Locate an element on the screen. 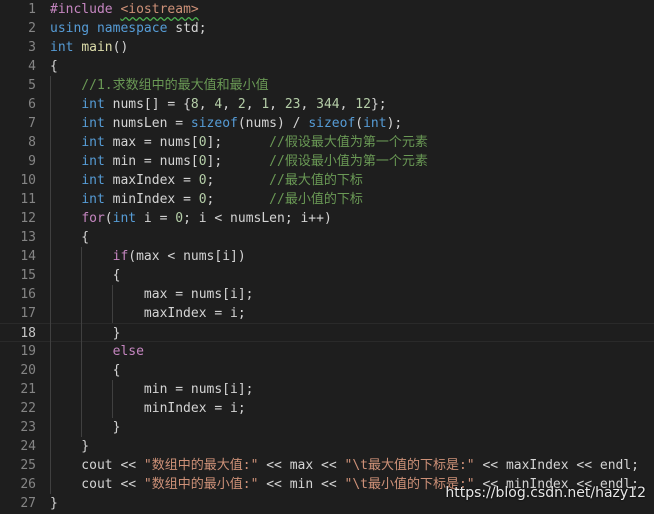  code-line: 10 int maxIndex = 0; //最大值的下标 is located at coordinates (327, 180).